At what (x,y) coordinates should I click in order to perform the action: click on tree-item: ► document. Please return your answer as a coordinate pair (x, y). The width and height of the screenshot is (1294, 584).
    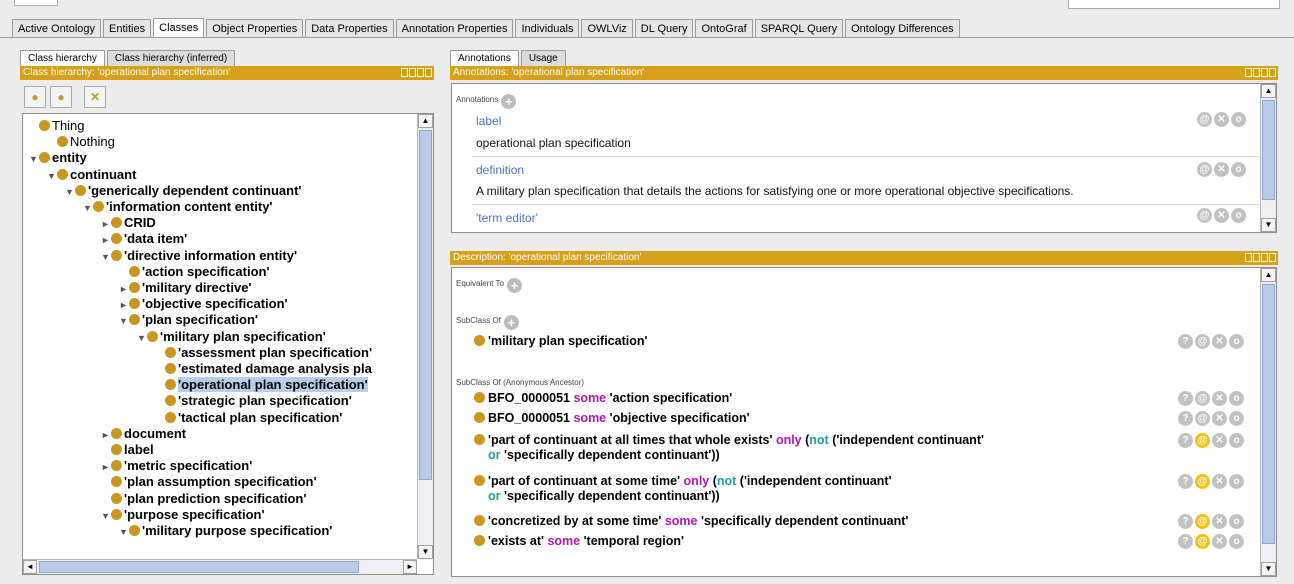
    Looking at the image, I should click on (143, 434).